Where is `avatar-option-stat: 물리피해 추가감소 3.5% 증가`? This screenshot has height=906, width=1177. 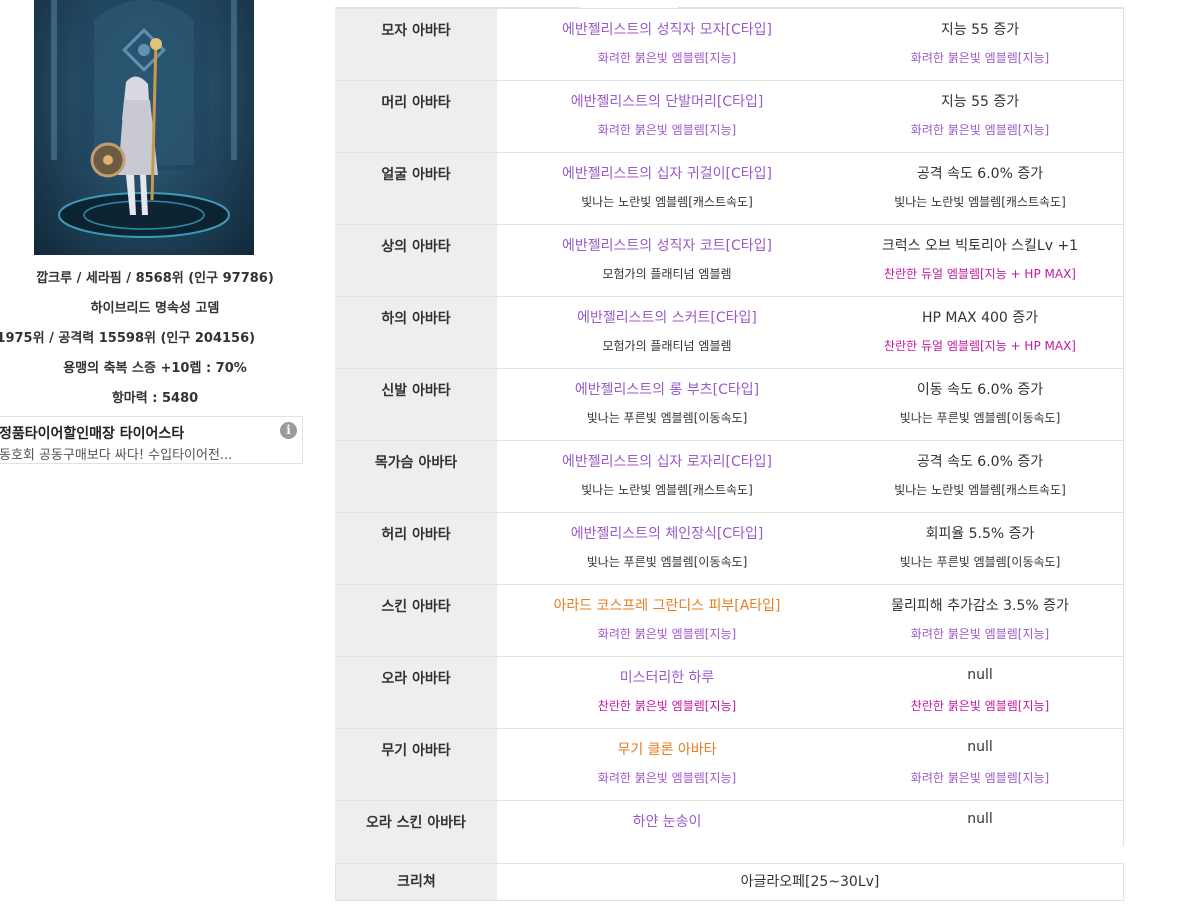 avatar-option-stat: 물리피해 추가감소 3.5% 증가 is located at coordinates (980, 606).